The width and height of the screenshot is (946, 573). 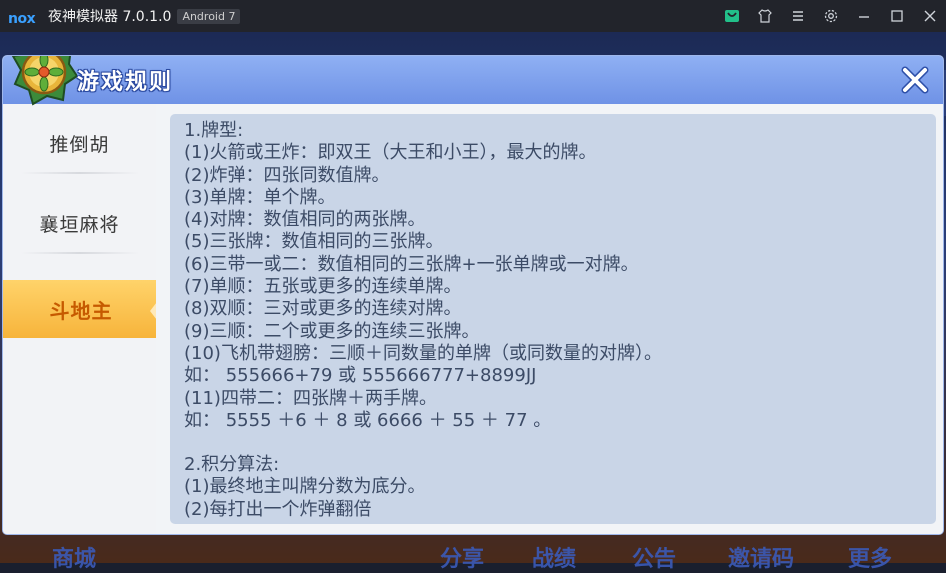 I want to click on menu-icon, so click(x=797, y=16).